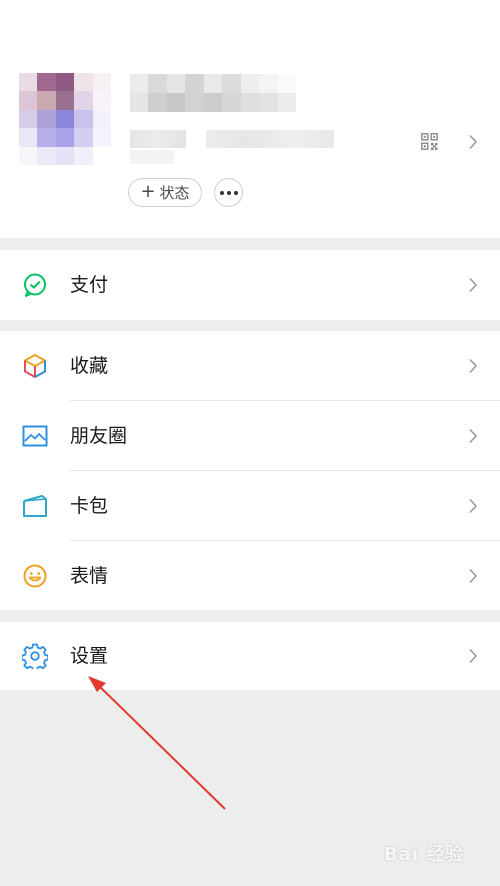 This screenshot has width=500, height=886. What do you see at coordinates (35, 576) in the screenshot?
I see `smiley-face-icon` at bounding box center [35, 576].